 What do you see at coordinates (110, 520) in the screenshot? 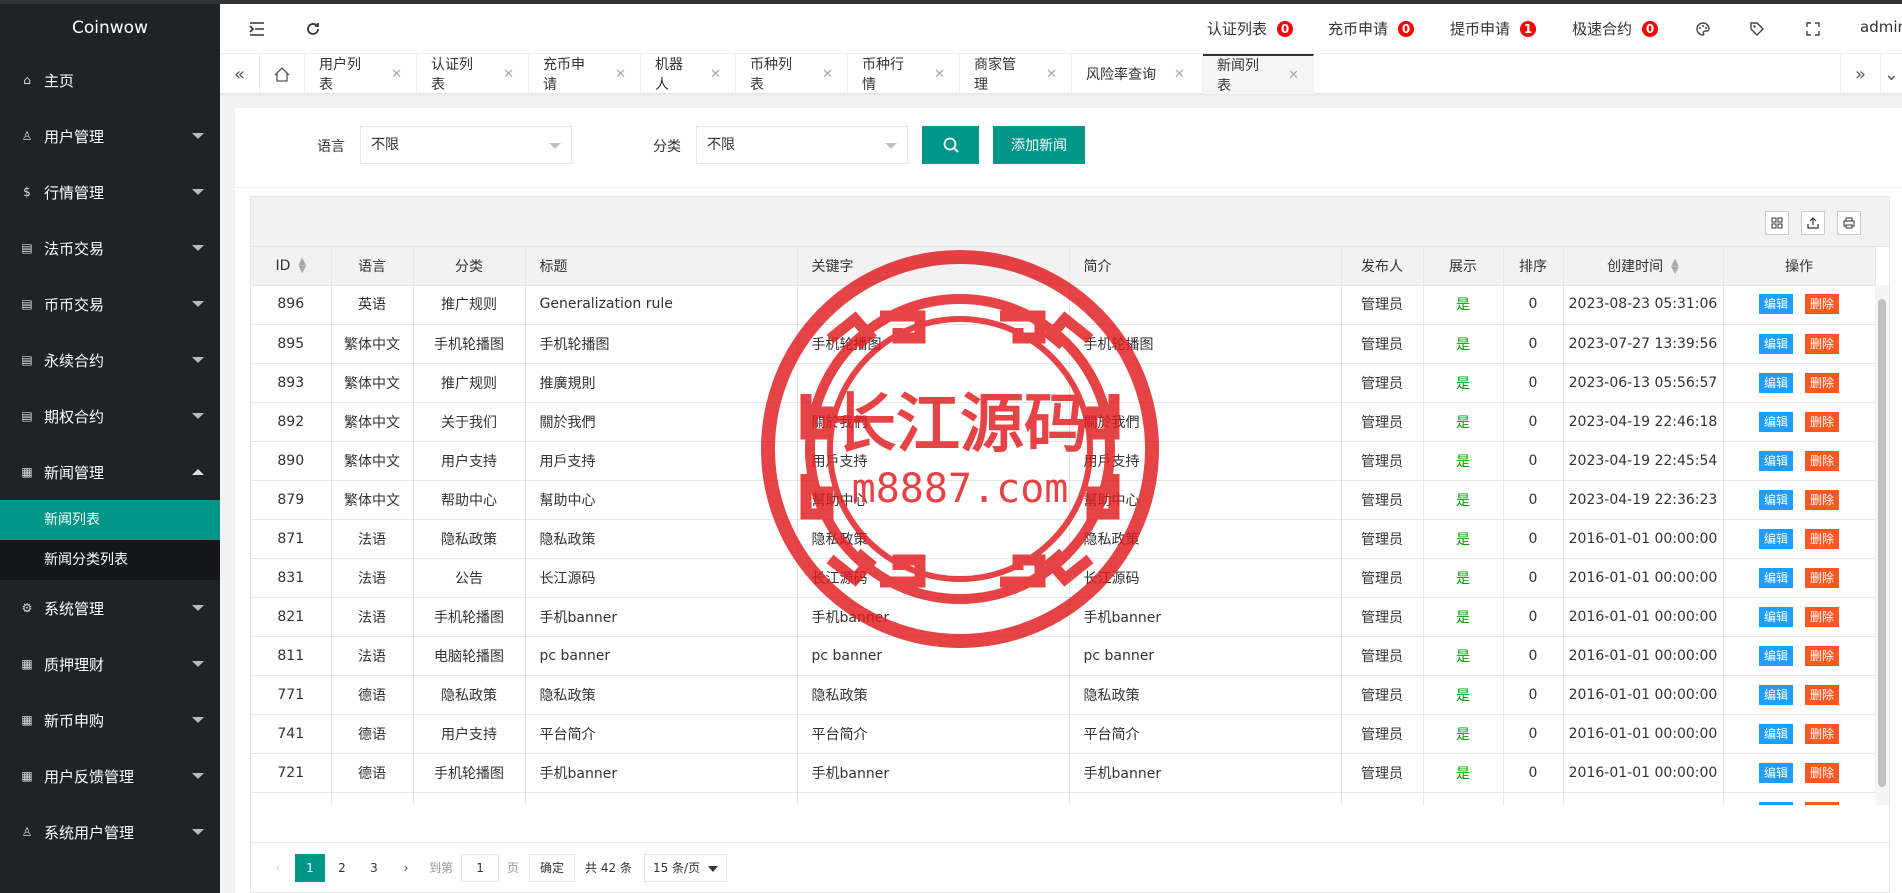
I see `sidebar-subitem-1: 新闻列表` at bounding box center [110, 520].